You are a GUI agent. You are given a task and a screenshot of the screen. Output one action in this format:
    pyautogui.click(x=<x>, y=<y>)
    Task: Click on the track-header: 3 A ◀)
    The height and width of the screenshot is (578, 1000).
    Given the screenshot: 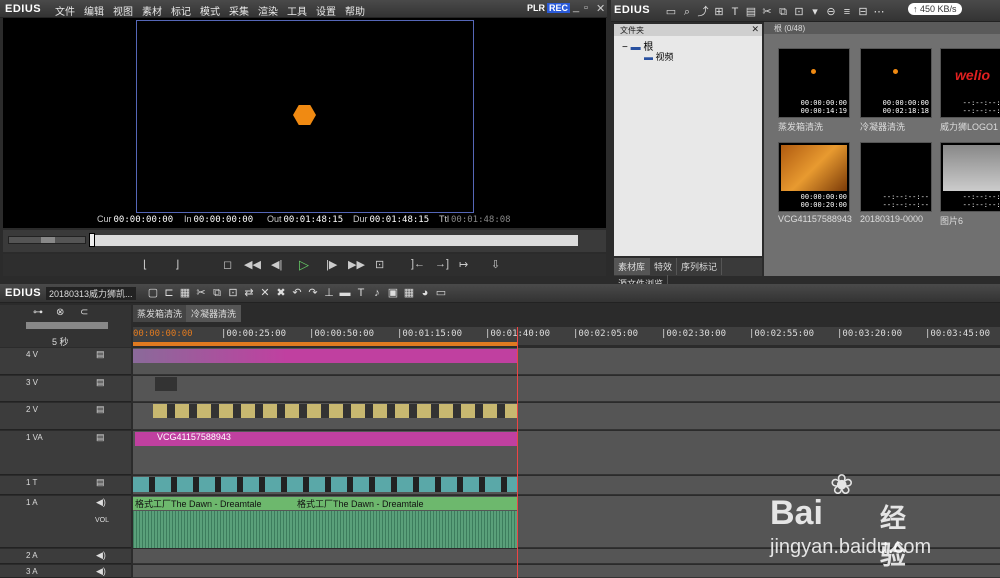 What is the action you would take?
    pyautogui.click(x=65, y=571)
    